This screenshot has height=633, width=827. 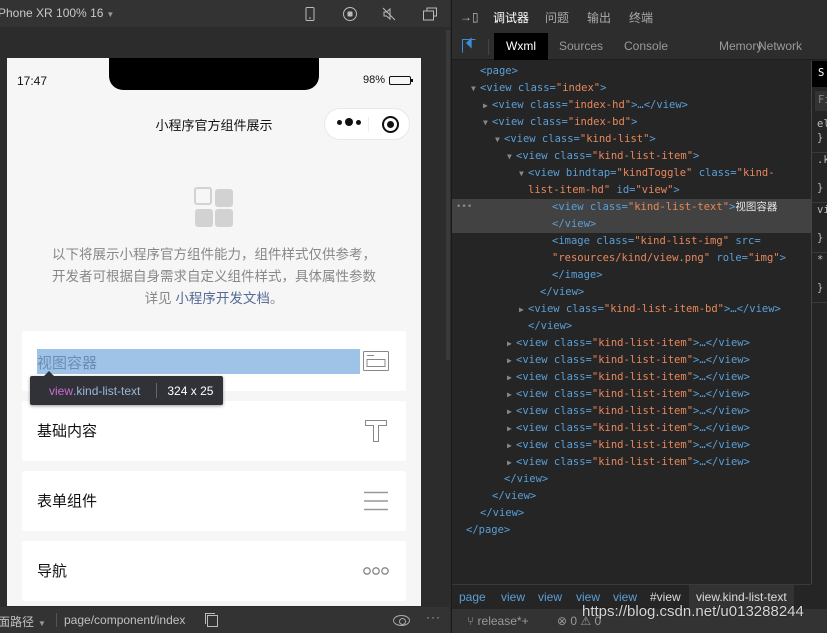 I want to click on wxml-node-content: <page>, so click(x=499, y=71).